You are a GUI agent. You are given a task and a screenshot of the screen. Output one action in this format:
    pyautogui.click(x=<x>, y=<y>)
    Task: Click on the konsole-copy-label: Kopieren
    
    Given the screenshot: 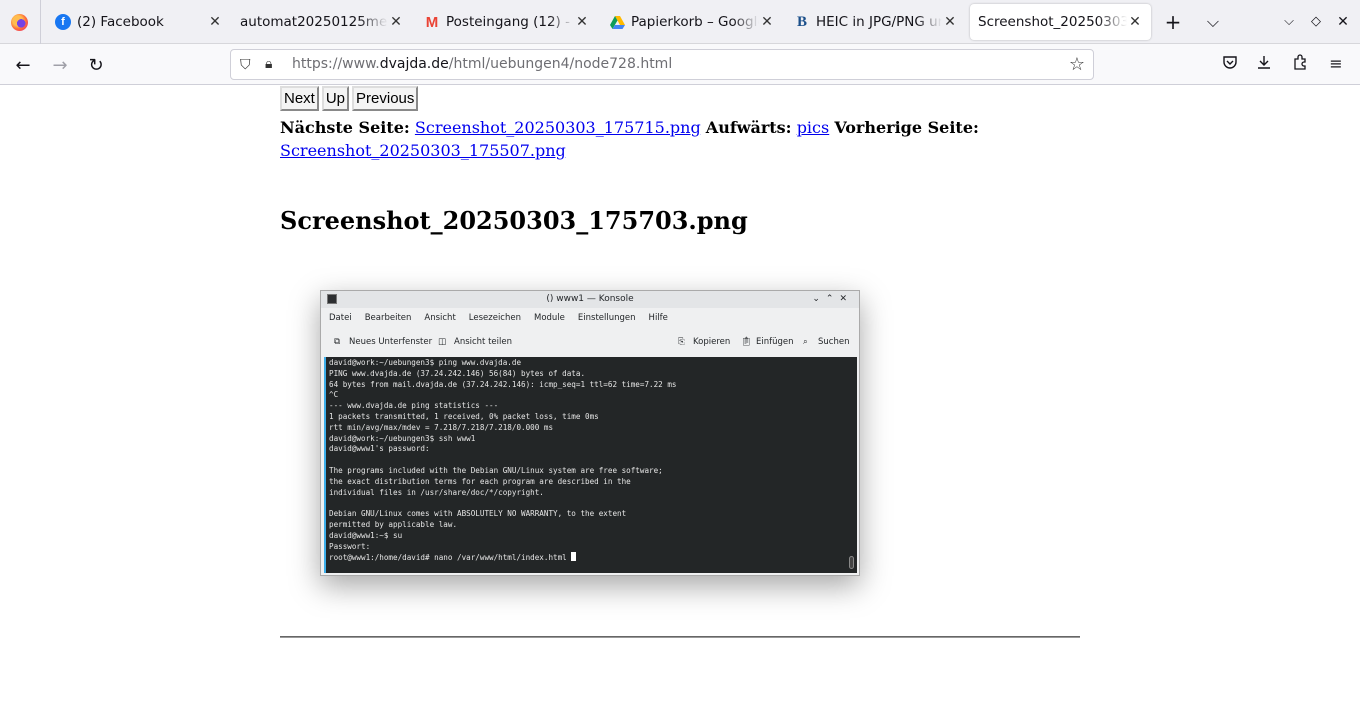 What is the action you would take?
    pyautogui.click(x=712, y=342)
    